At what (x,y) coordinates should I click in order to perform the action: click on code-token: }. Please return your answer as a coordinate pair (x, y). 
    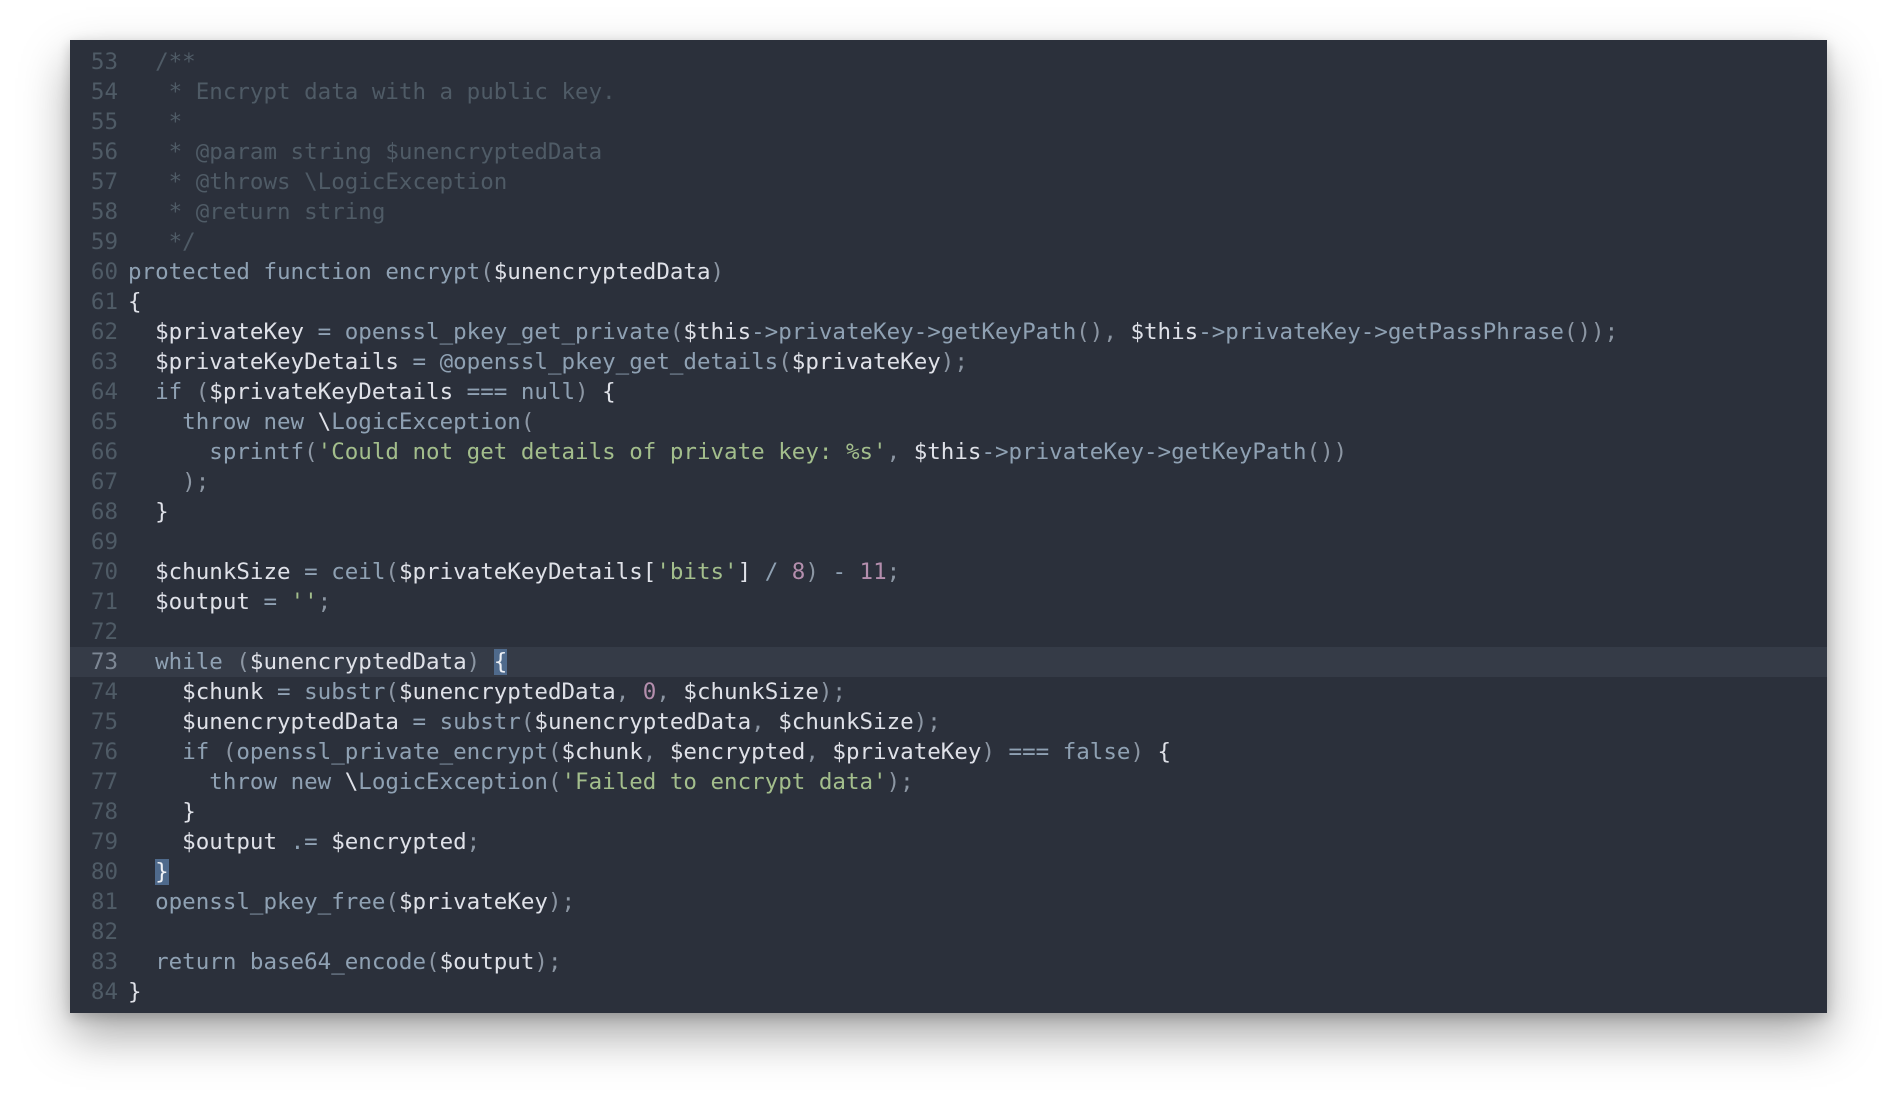
    Looking at the image, I should click on (135, 992).